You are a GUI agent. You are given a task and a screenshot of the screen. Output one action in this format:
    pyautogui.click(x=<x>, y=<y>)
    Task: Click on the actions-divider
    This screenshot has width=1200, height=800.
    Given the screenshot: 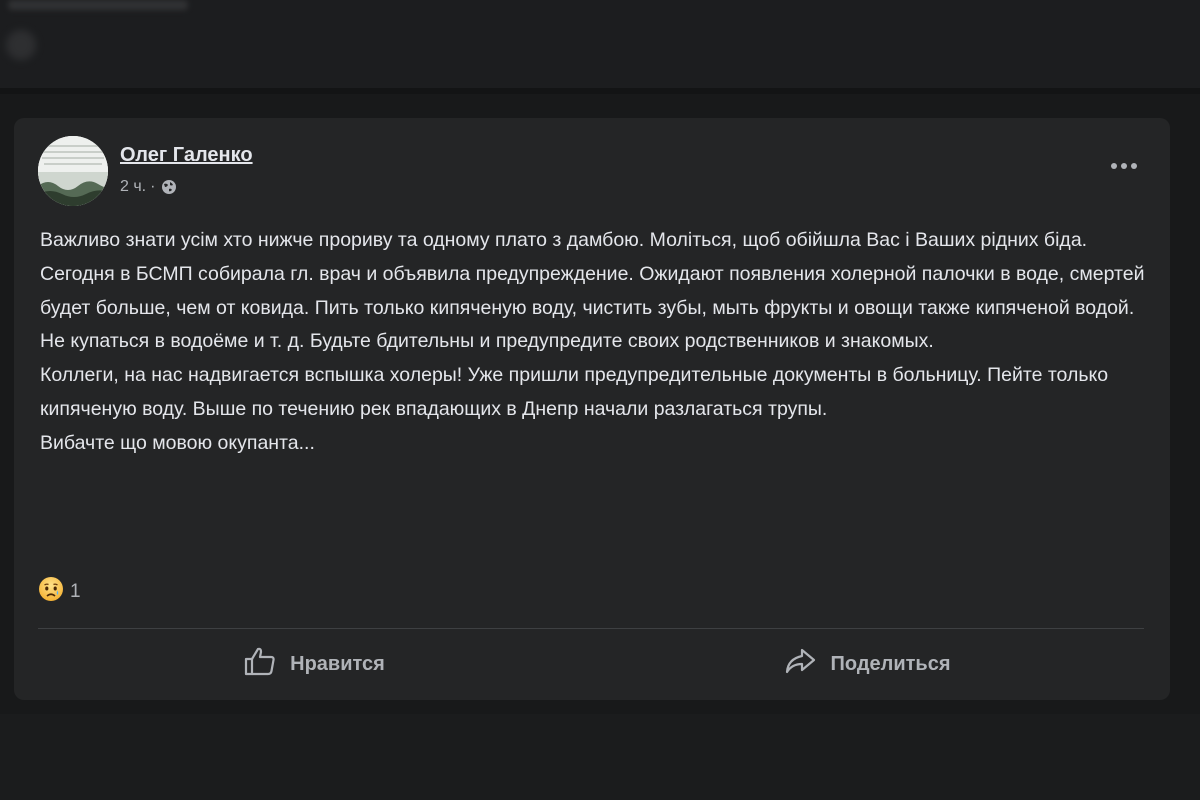 What is the action you would take?
    pyautogui.click(x=591, y=628)
    